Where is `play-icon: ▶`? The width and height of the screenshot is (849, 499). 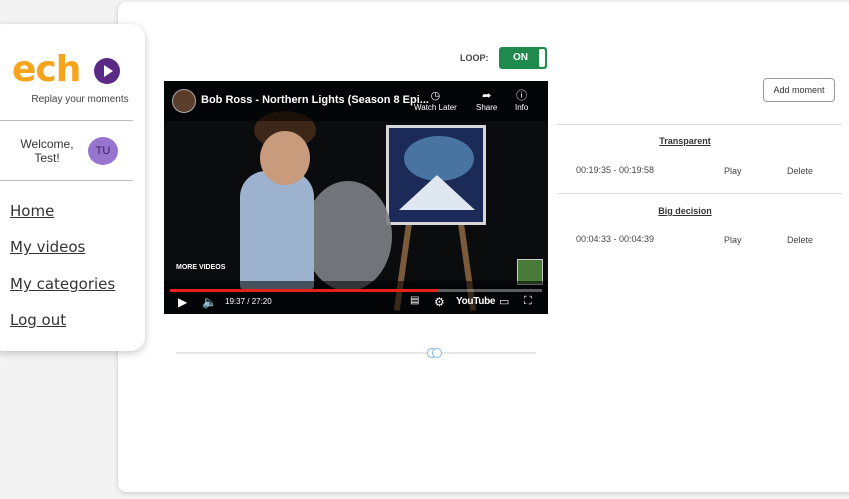 play-icon: ▶ is located at coordinates (182, 302).